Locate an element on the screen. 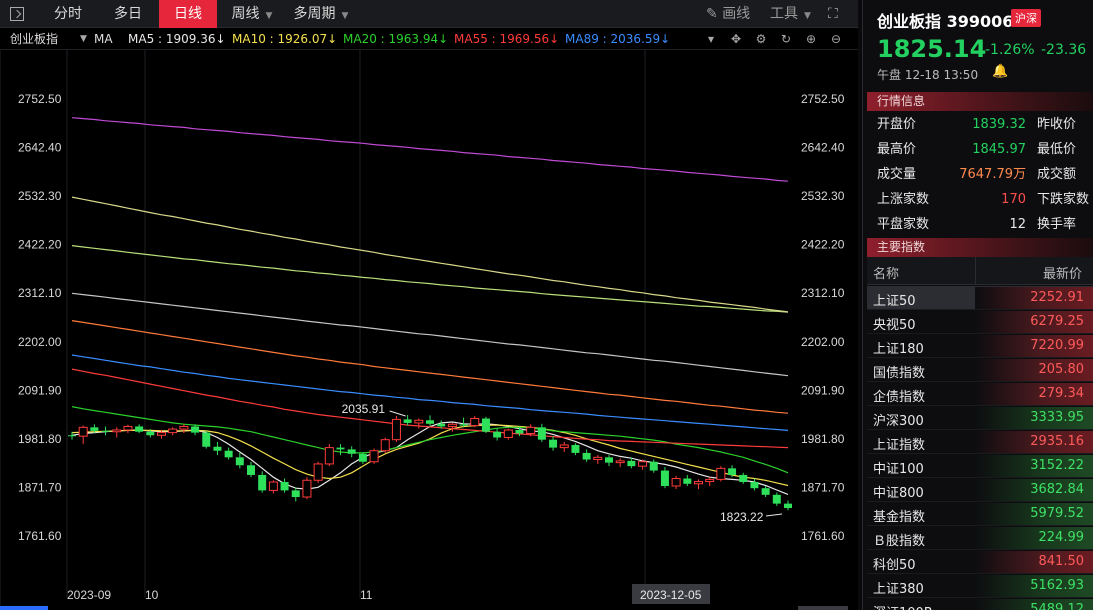 The width and height of the screenshot is (1093, 610). index-row: 上证指数 2935.16 is located at coordinates (980, 442).